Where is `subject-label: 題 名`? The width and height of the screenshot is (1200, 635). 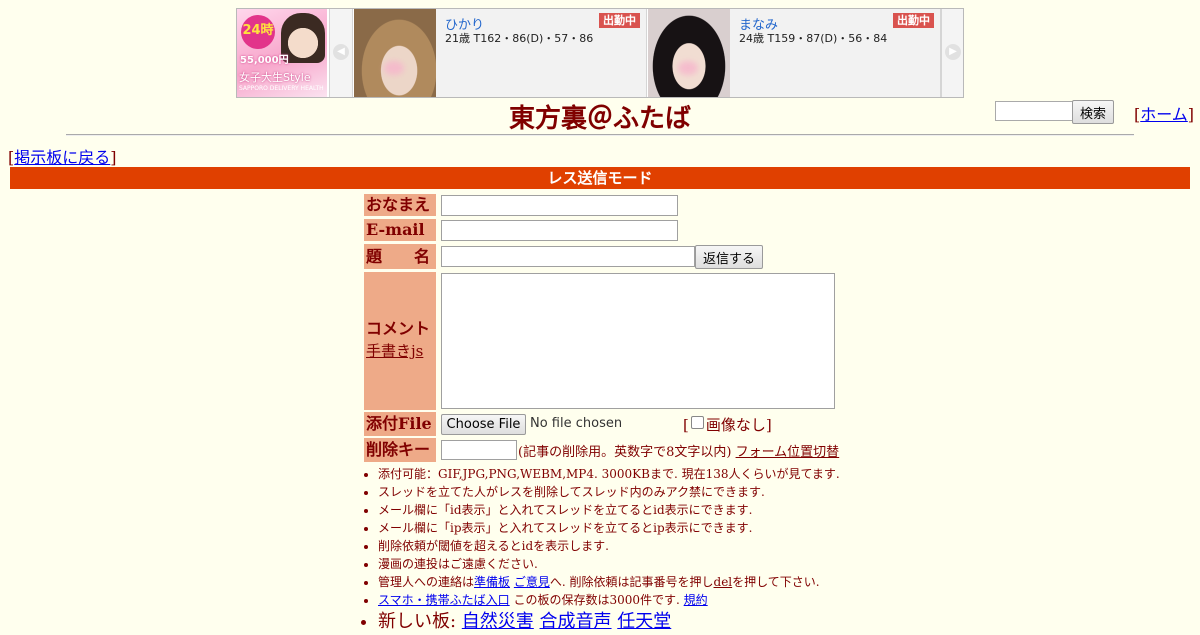 subject-label: 題 名 is located at coordinates (400, 256).